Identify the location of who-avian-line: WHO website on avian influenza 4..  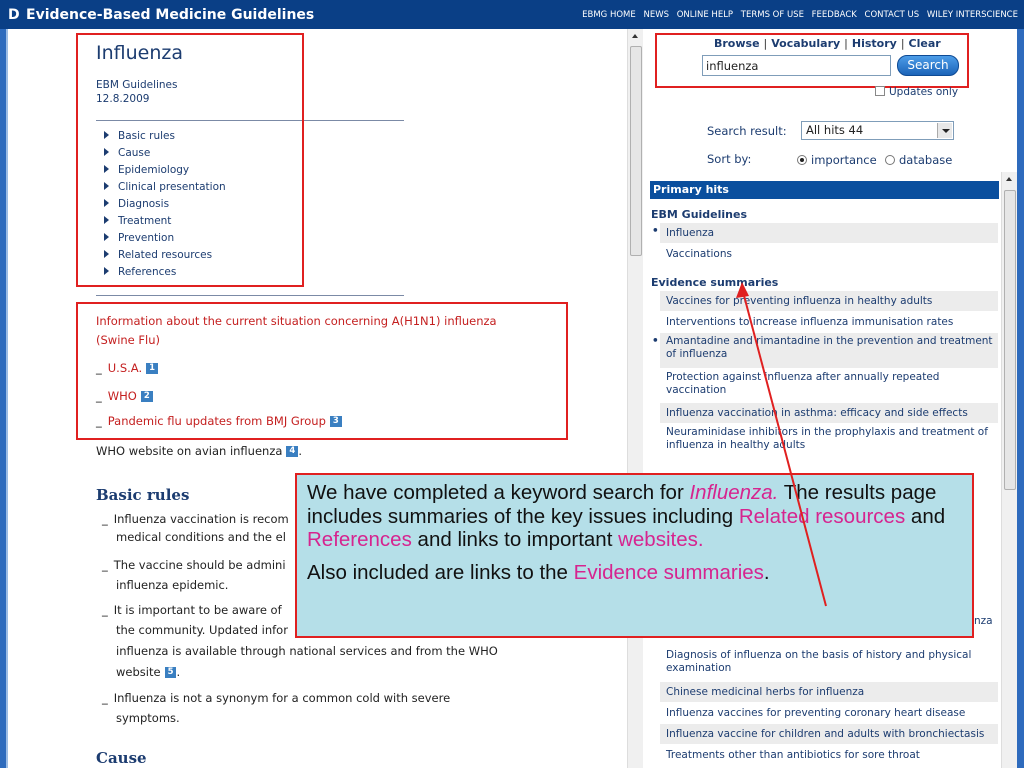
(199, 451).